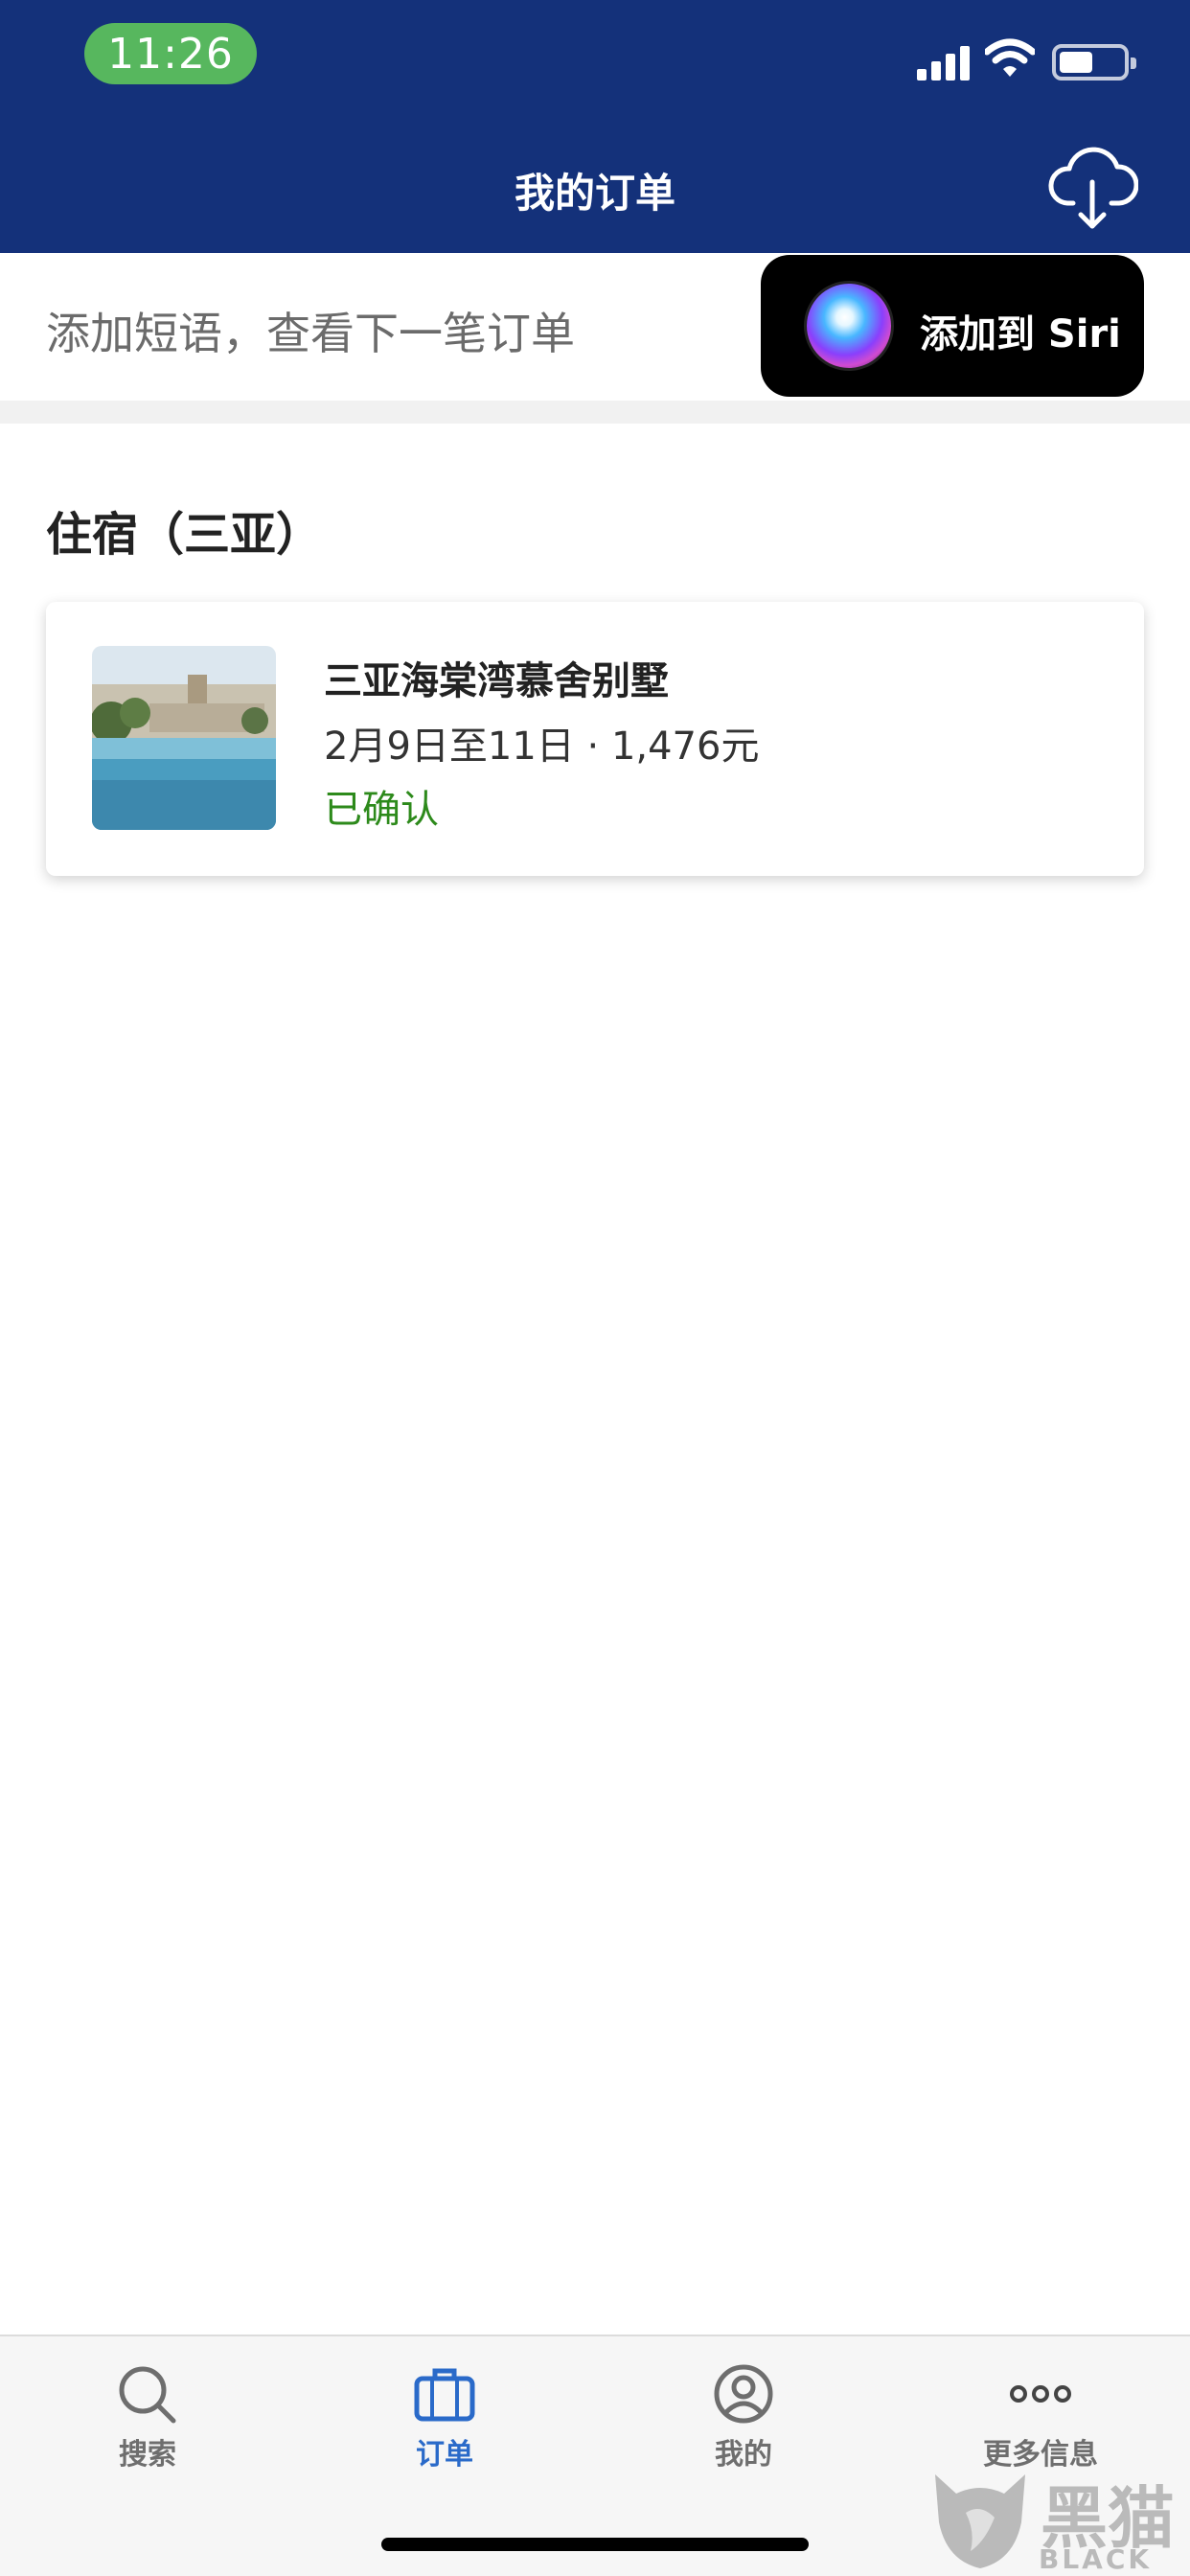 The image size is (1190, 2576). I want to click on siri-icon, so click(849, 326).